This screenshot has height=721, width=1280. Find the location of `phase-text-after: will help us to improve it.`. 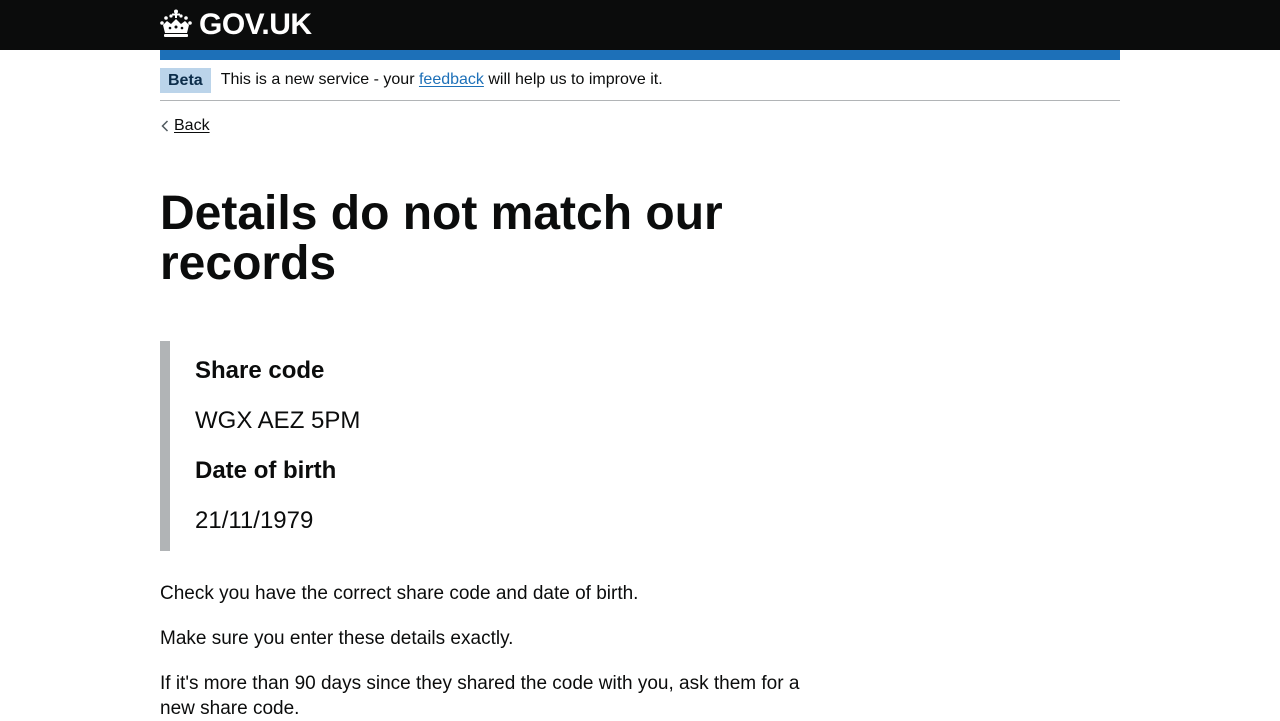

phase-text-after: will help us to improve it. is located at coordinates (573, 79).